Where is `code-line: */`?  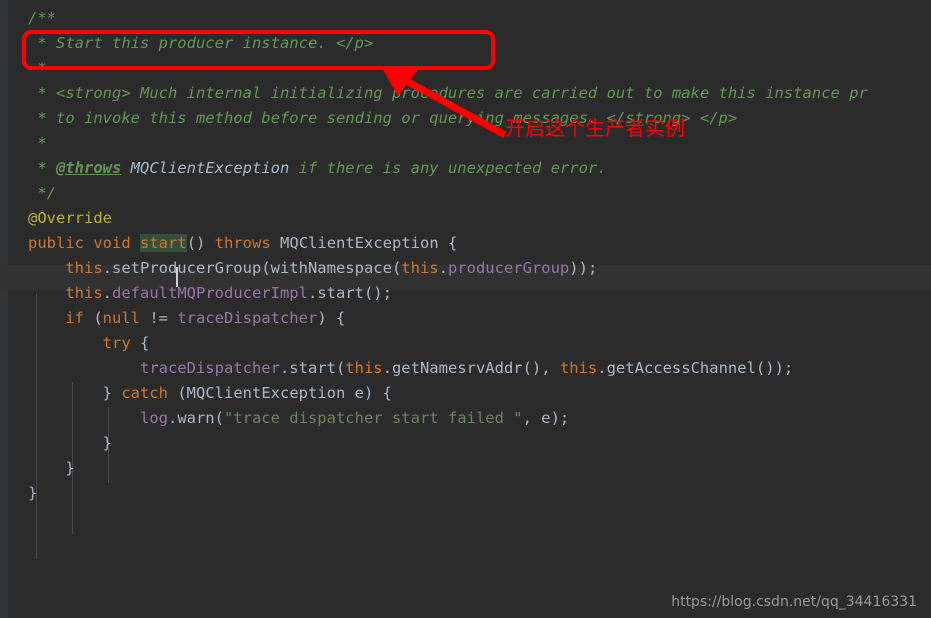
code-line: */ is located at coordinates (42, 193).